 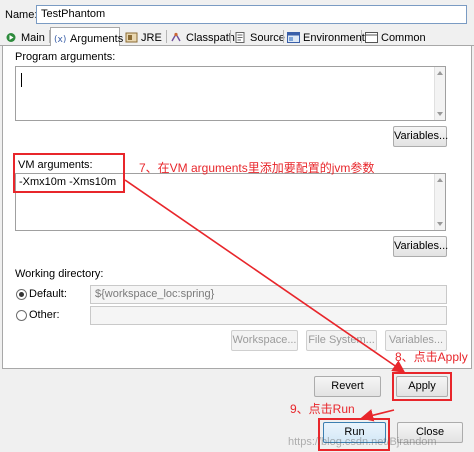 I want to click on step8-annotation: 8、点击Apply, so click(x=431, y=357).